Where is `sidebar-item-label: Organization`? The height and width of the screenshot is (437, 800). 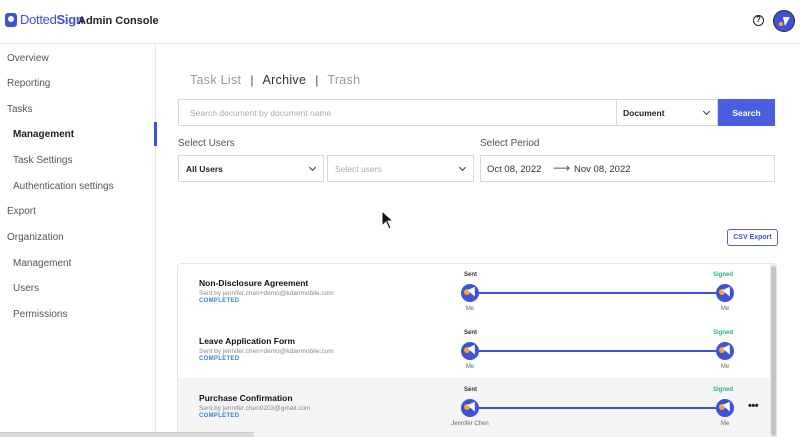 sidebar-item-label: Organization is located at coordinates (35, 237).